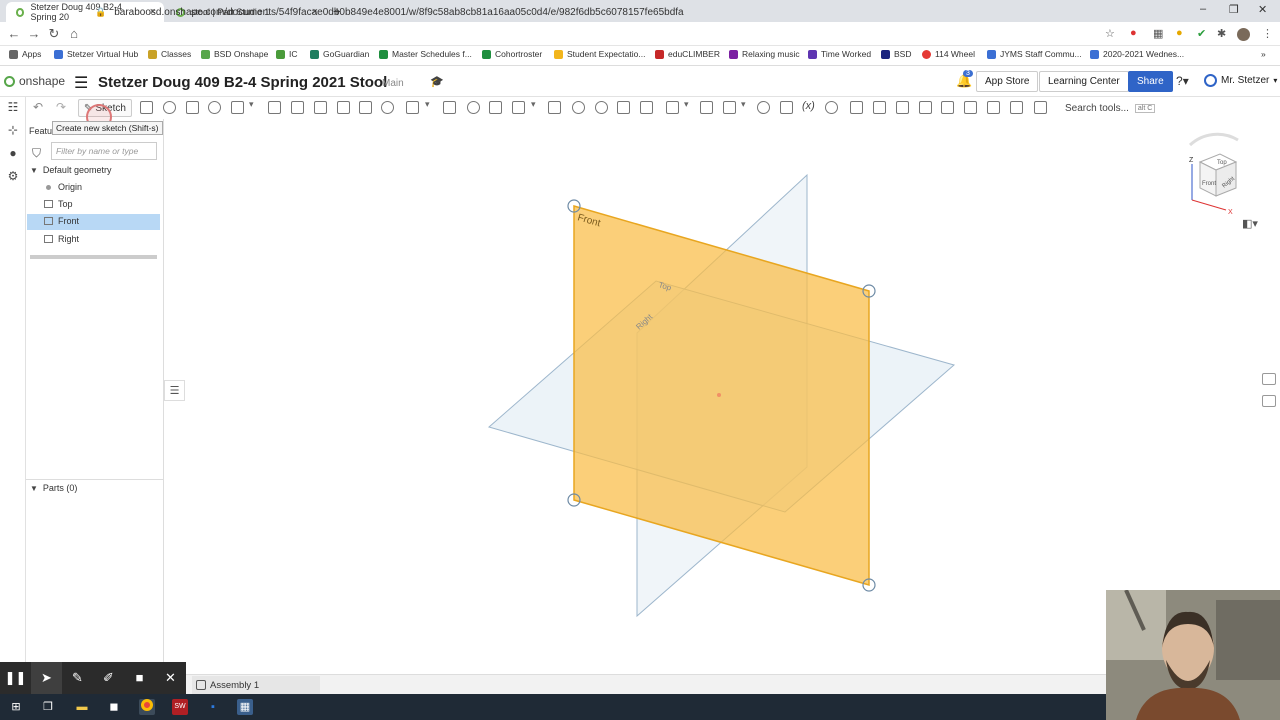 Image resolution: width=1280 pixels, height=720 pixels. I want to click on sweep-icon, so click(214, 107).